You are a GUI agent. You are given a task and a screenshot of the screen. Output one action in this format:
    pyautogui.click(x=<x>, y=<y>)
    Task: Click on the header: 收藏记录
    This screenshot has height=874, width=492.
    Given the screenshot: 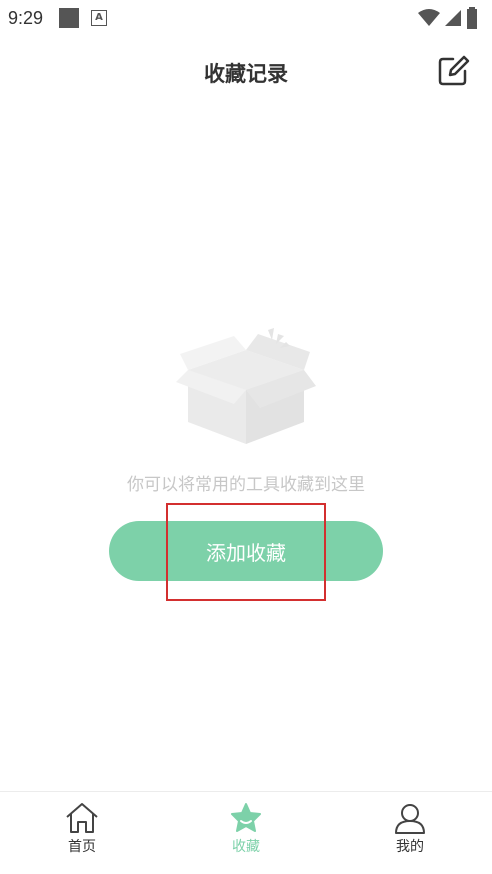 What is the action you would take?
    pyautogui.click(x=246, y=71)
    